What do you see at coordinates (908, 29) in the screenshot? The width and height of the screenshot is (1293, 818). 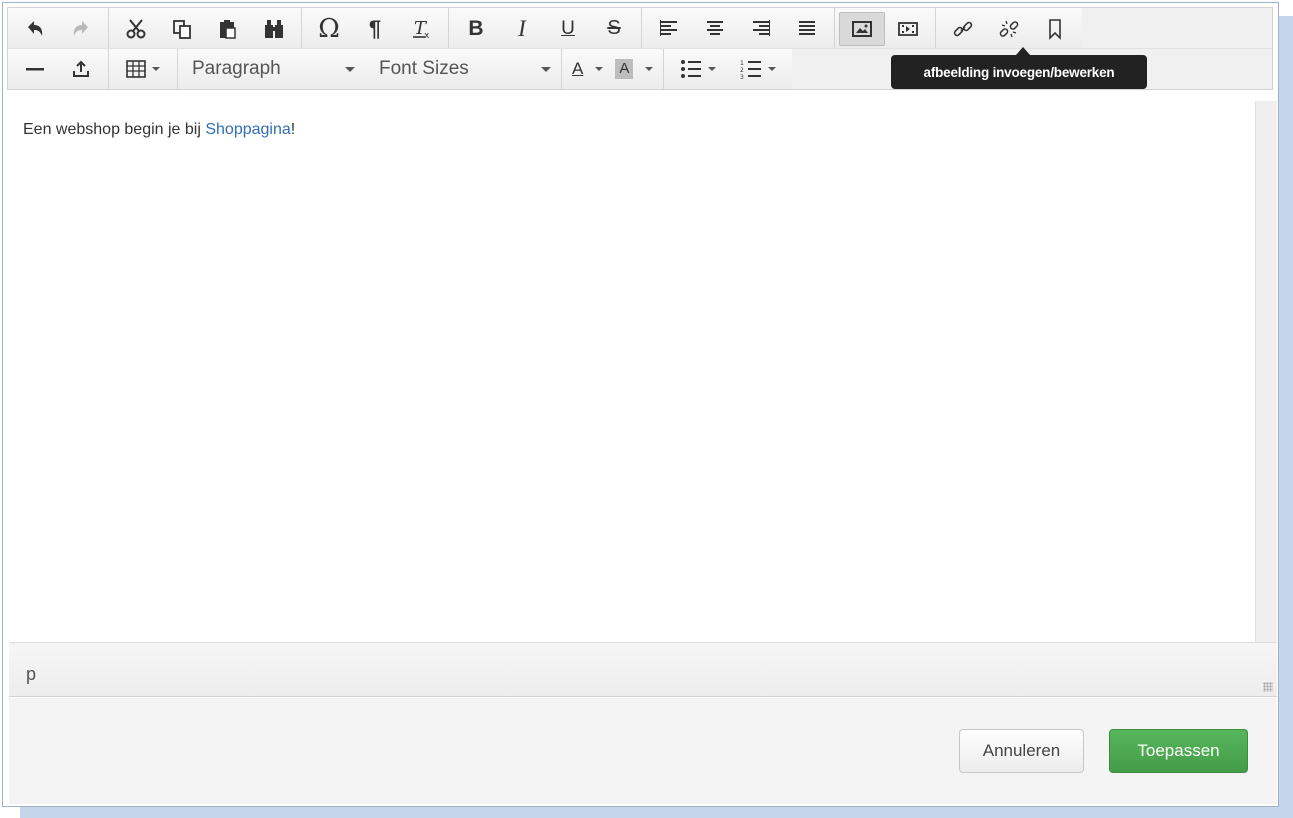 I see `insert-video-icon` at bounding box center [908, 29].